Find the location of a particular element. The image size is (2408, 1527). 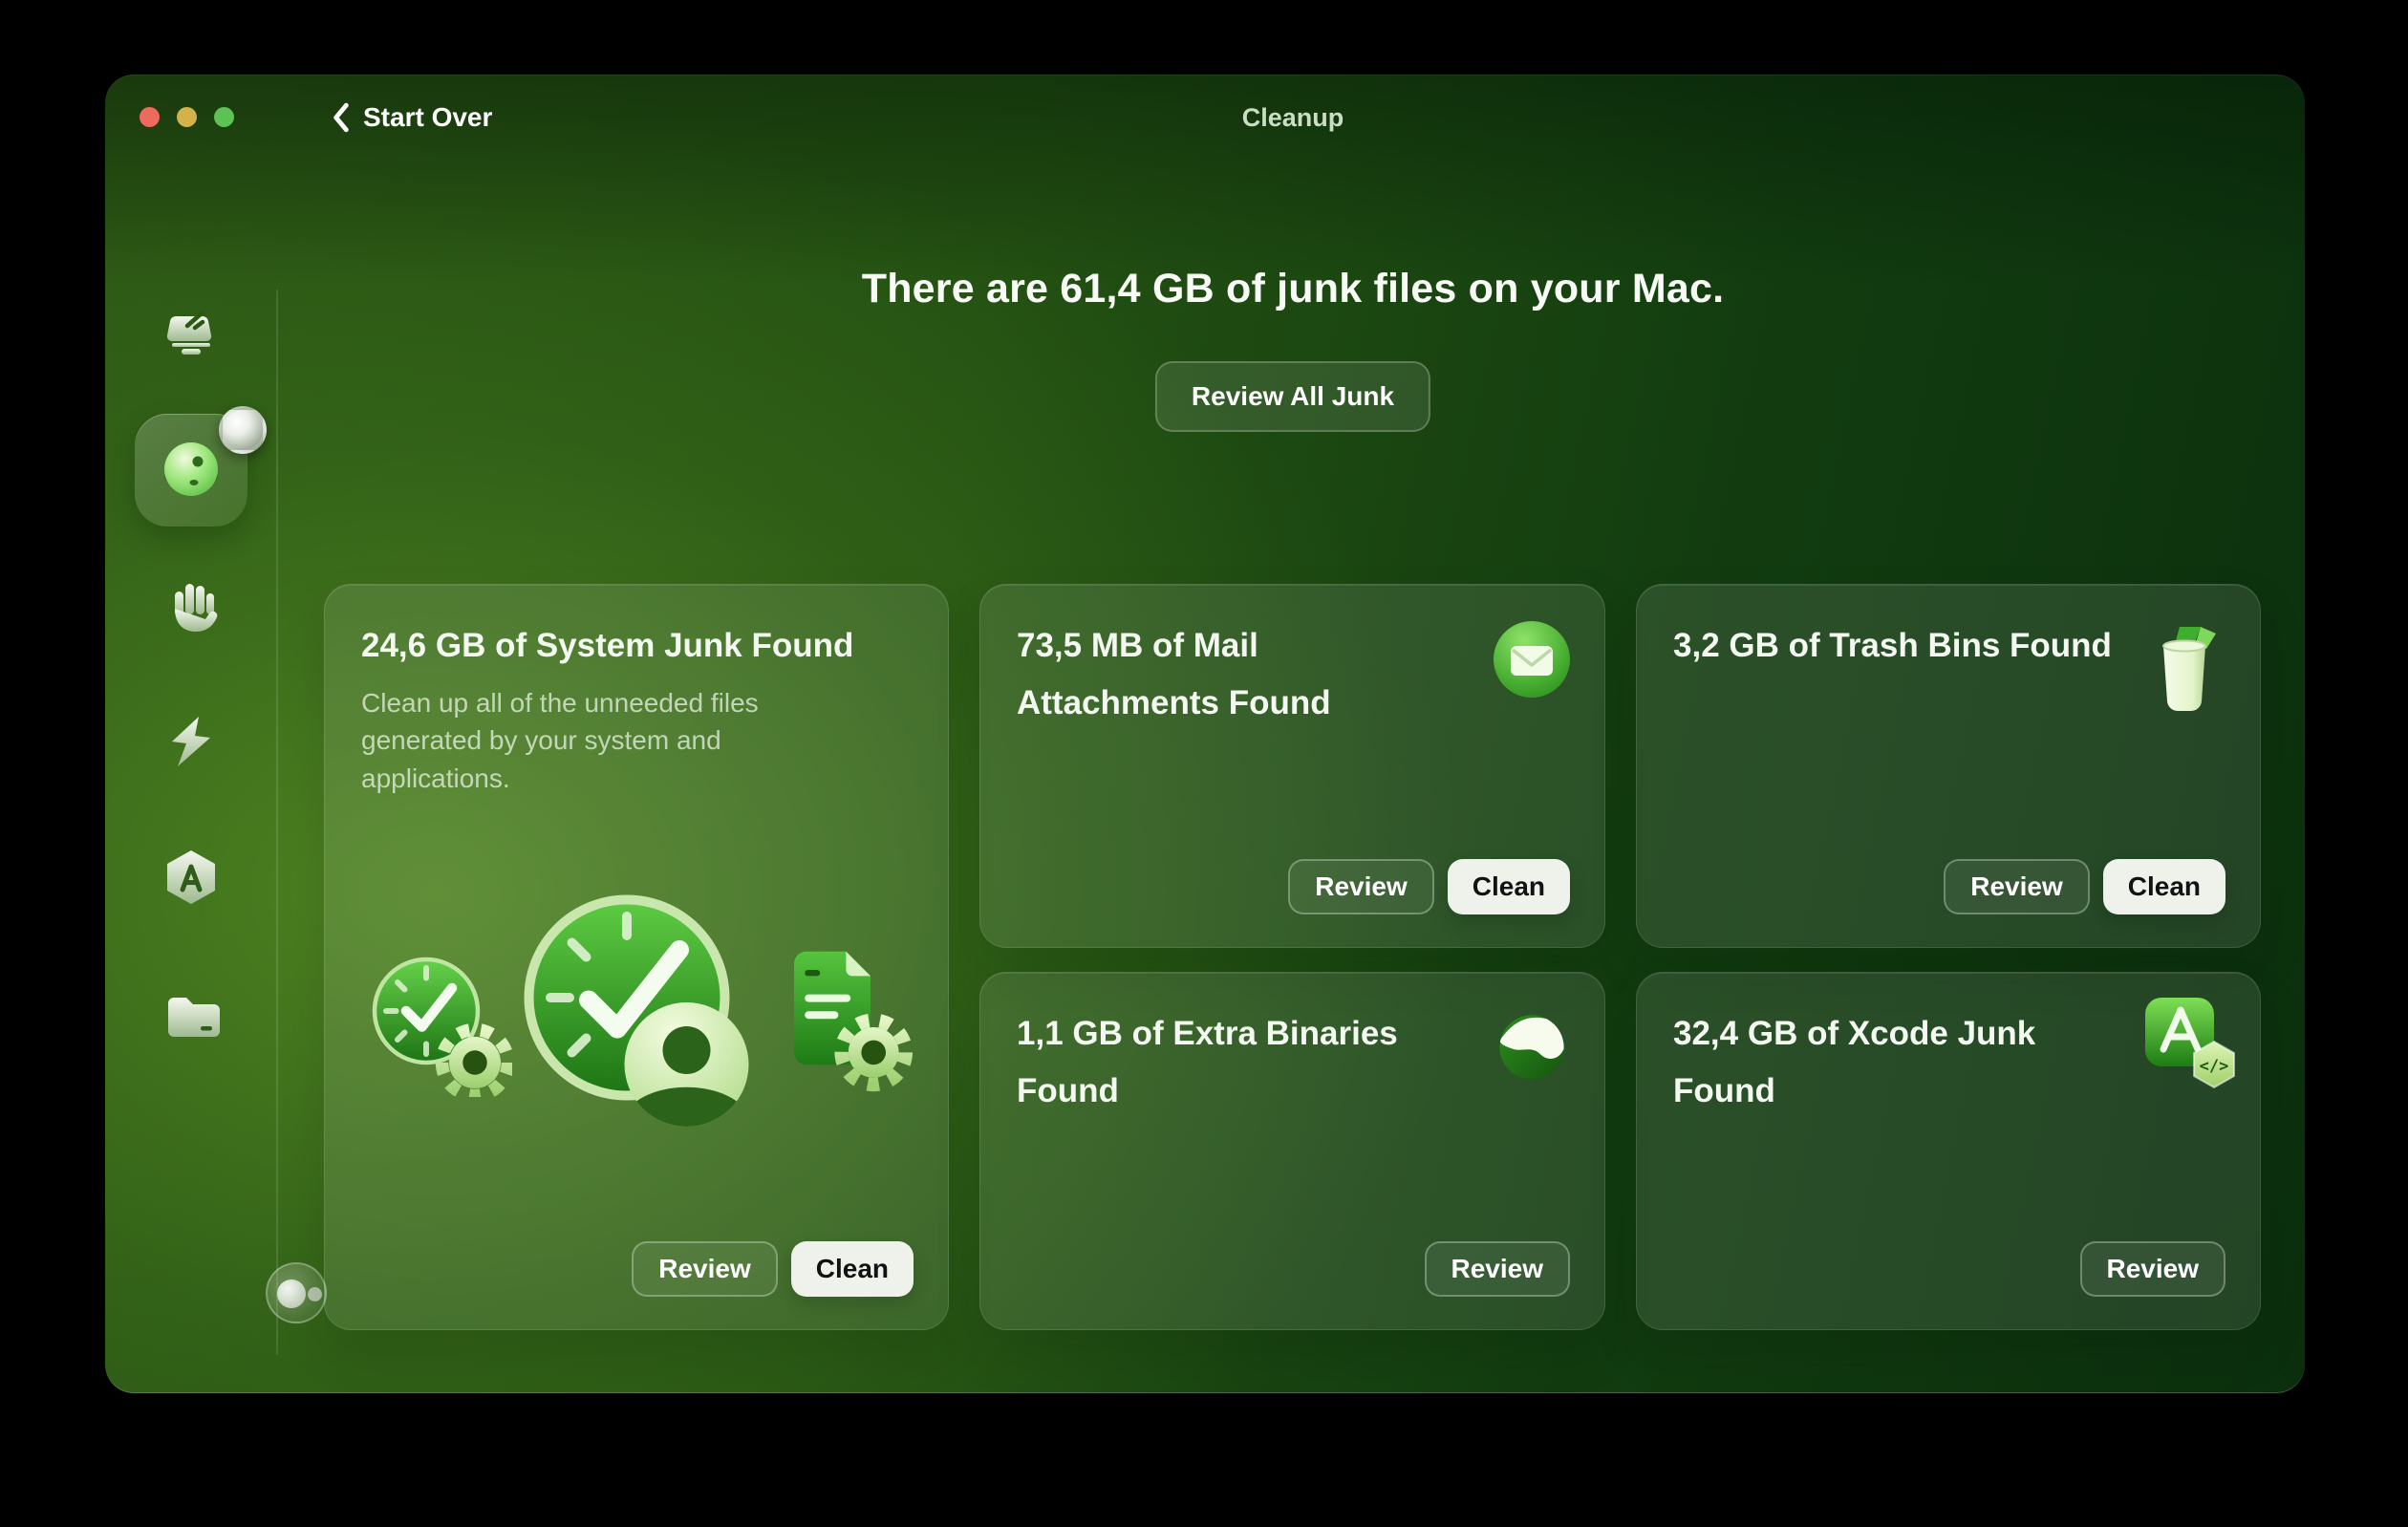

card-xcode-junk: 32,4 GB of Xcode Junk Found </> Review is located at coordinates (1949, 1151).